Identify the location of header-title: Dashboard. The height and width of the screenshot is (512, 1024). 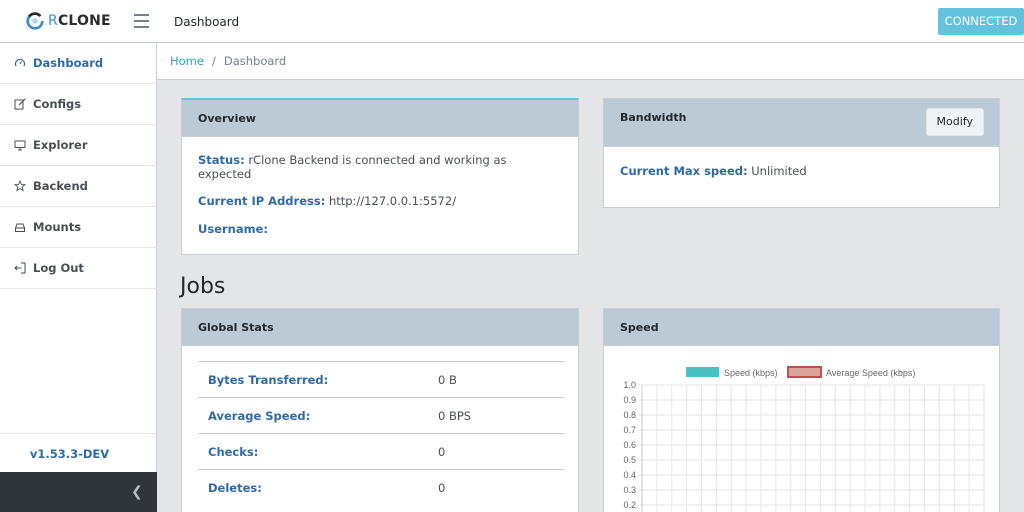
(207, 22).